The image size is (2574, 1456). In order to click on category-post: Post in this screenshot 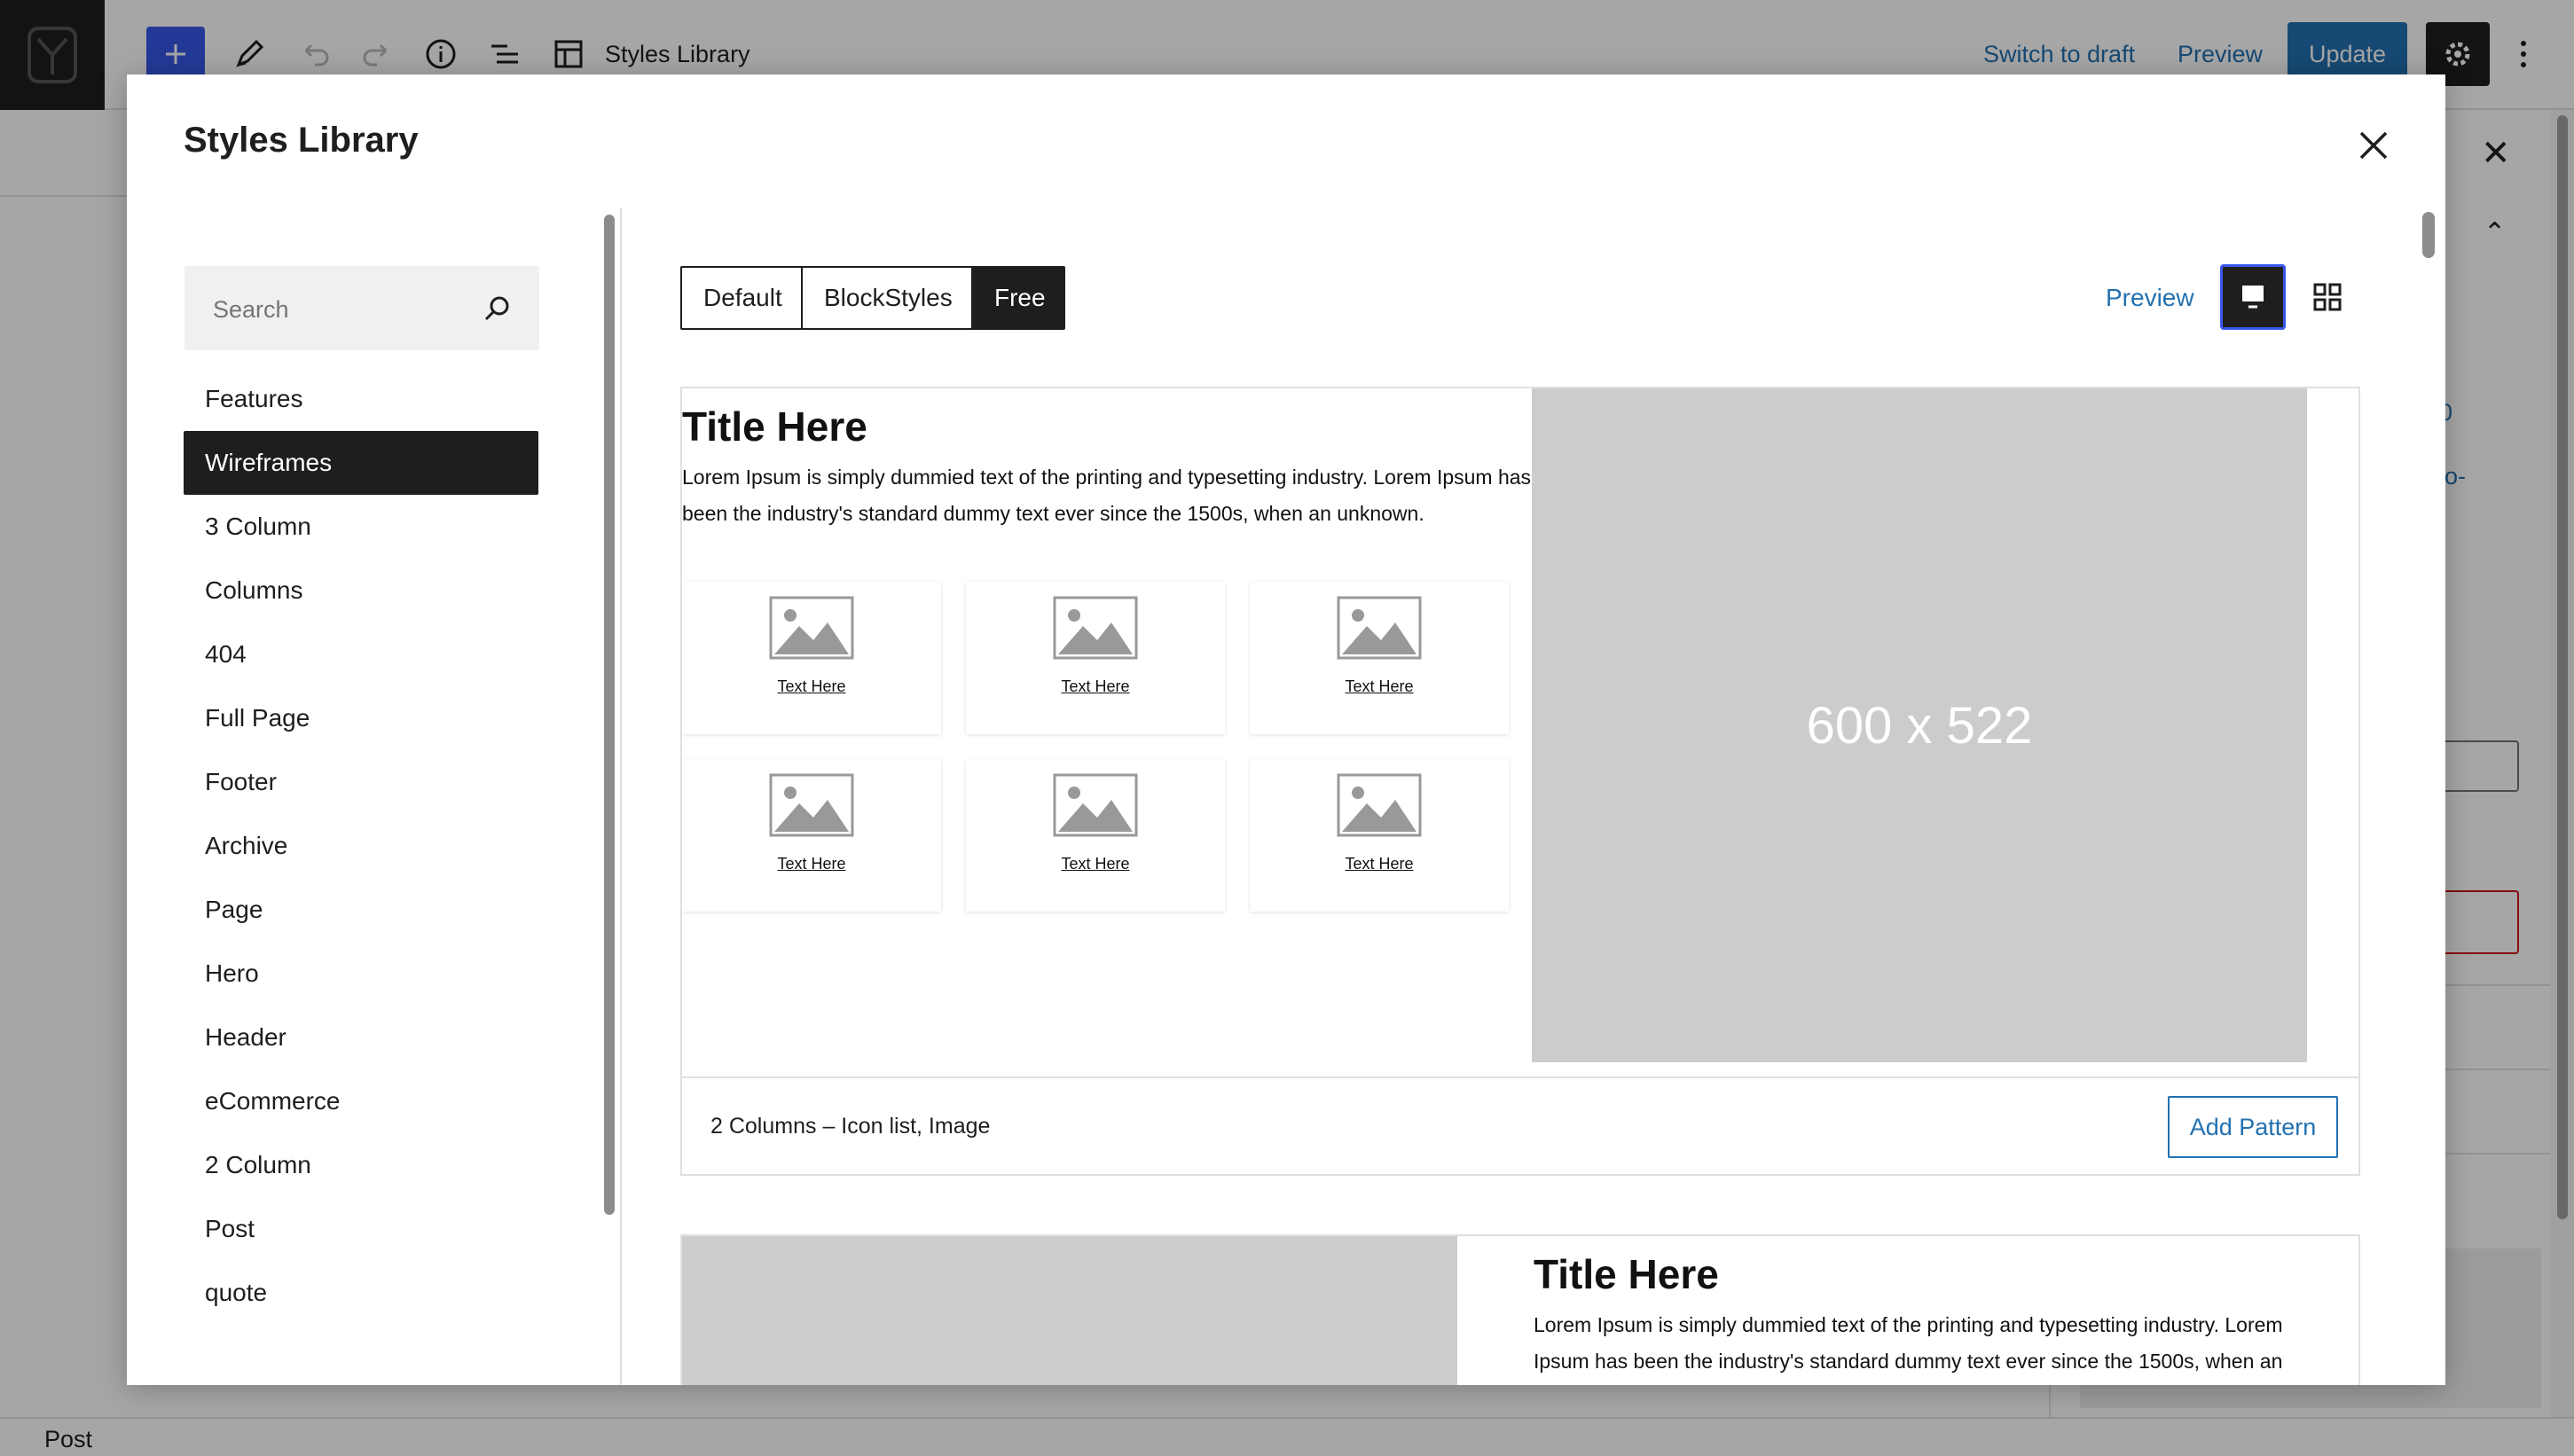, I will do `click(361, 1229)`.